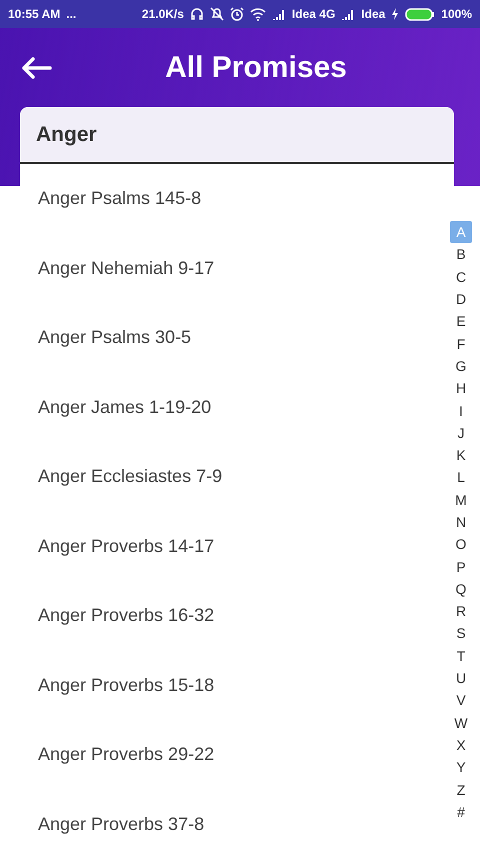 Image resolution: width=480 pixels, height=854 pixels. Describe the element at coordinates (456, 14) in the screenshot. I see `battery-percent: 100%` at that location.